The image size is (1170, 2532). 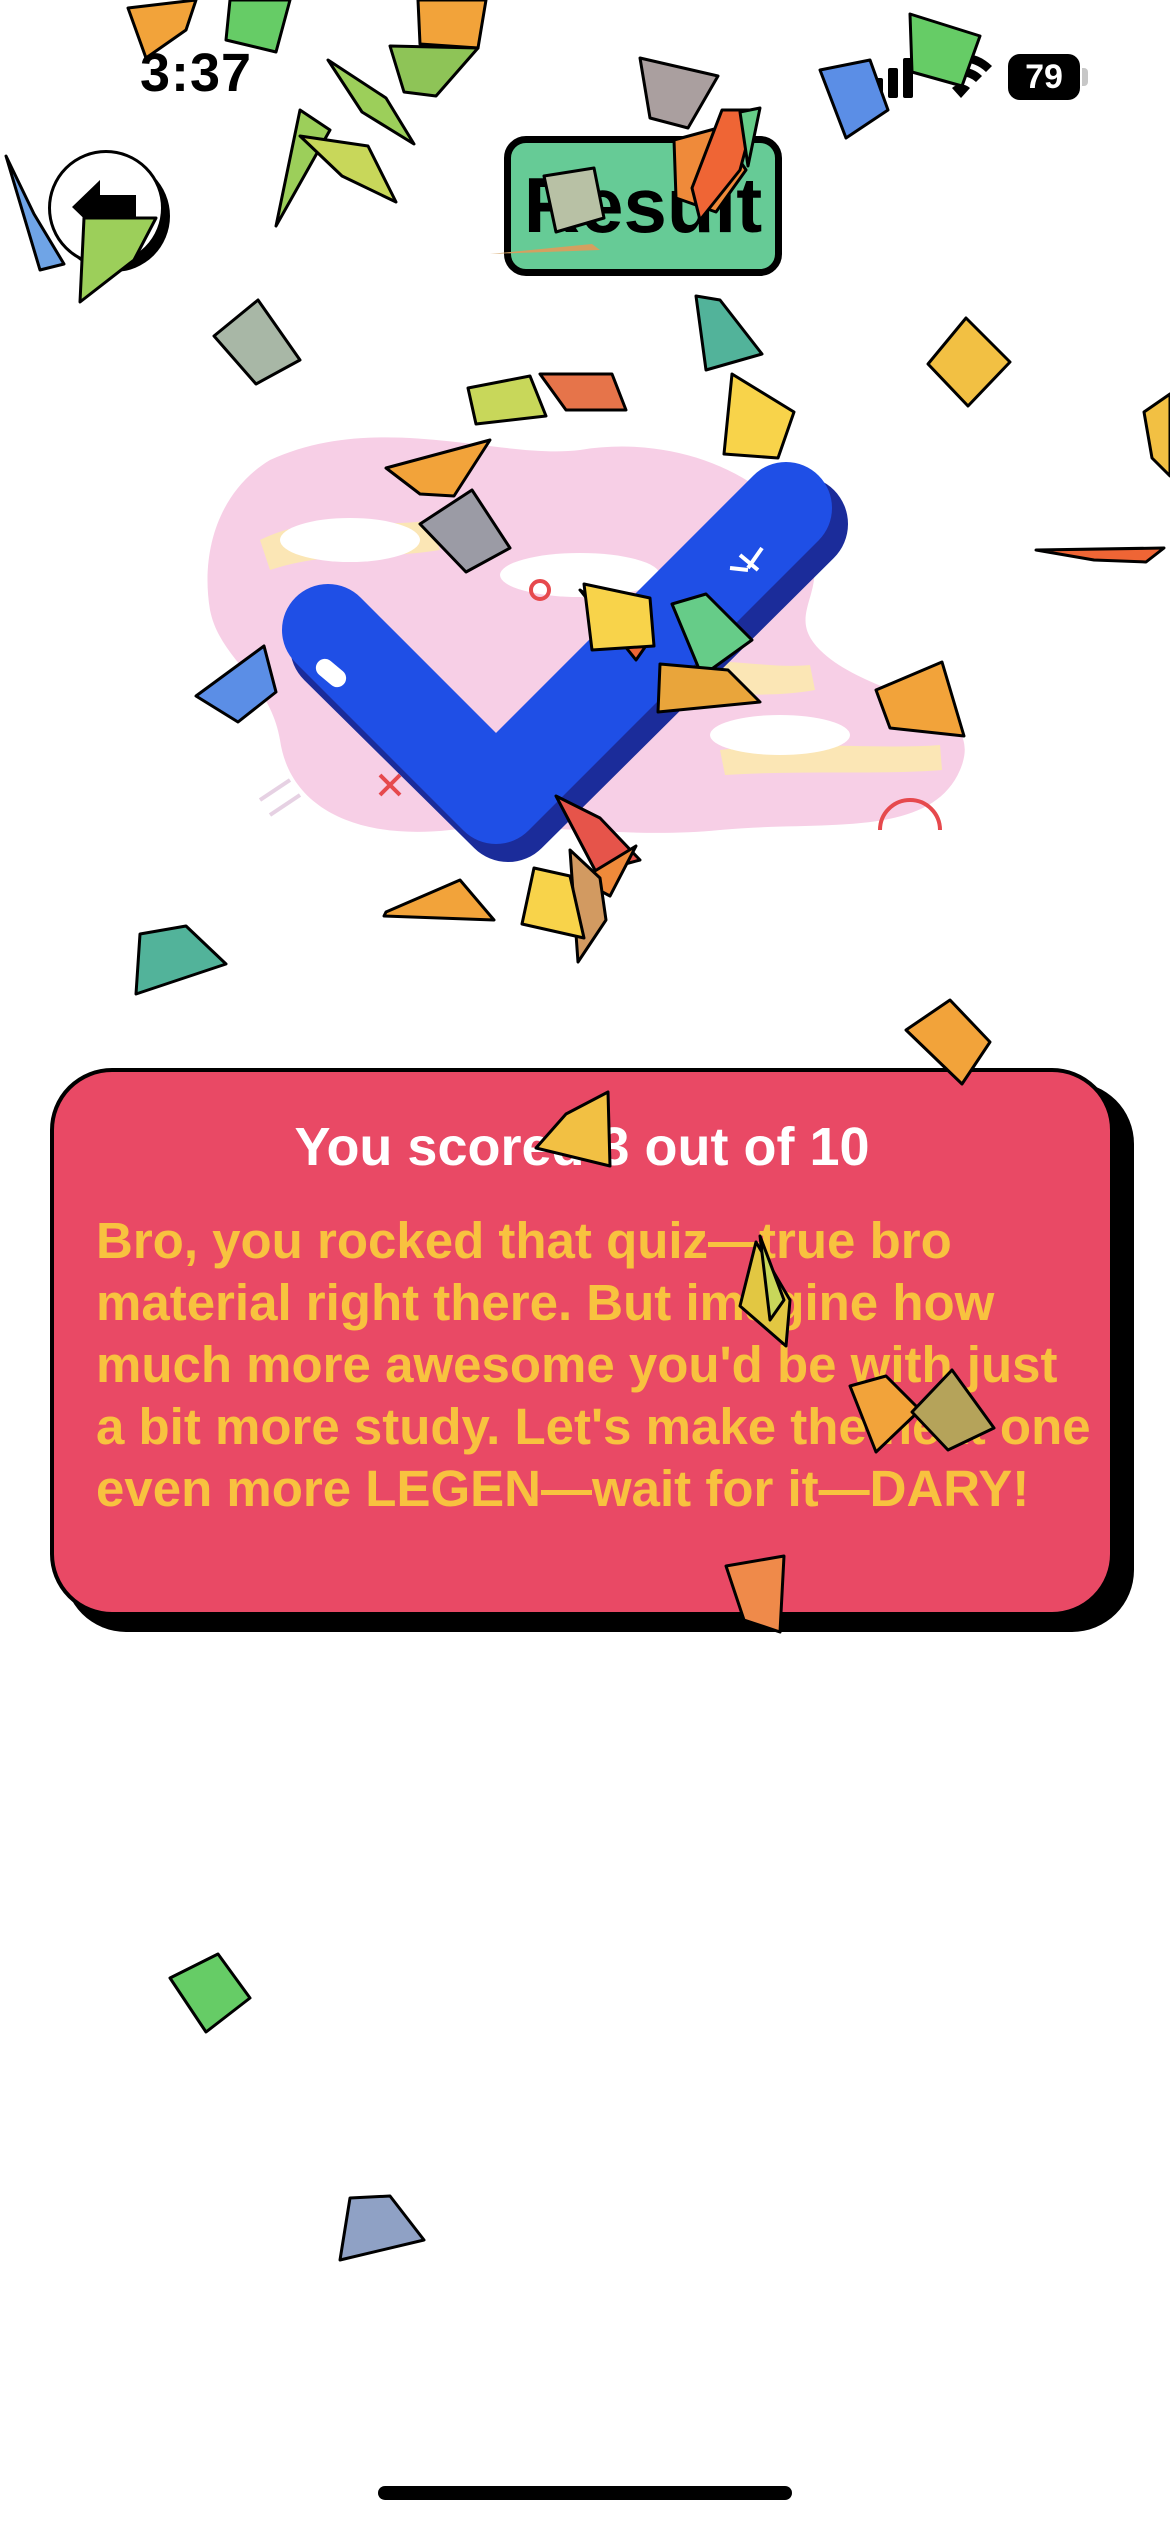 What do you see at coordinates (643, 206) in the screenshot?
I see `page-title: Result` at bounding box center [643, 206].